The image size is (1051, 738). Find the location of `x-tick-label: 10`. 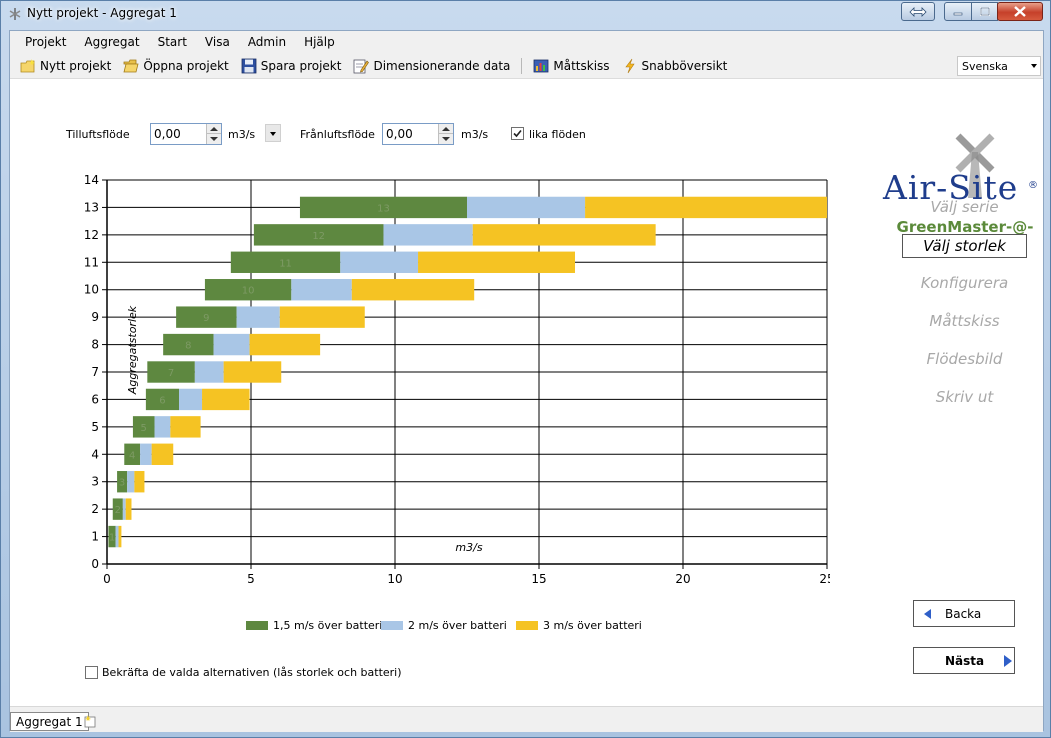

x-tick-label: 10 is located at coordinates (394, 579).